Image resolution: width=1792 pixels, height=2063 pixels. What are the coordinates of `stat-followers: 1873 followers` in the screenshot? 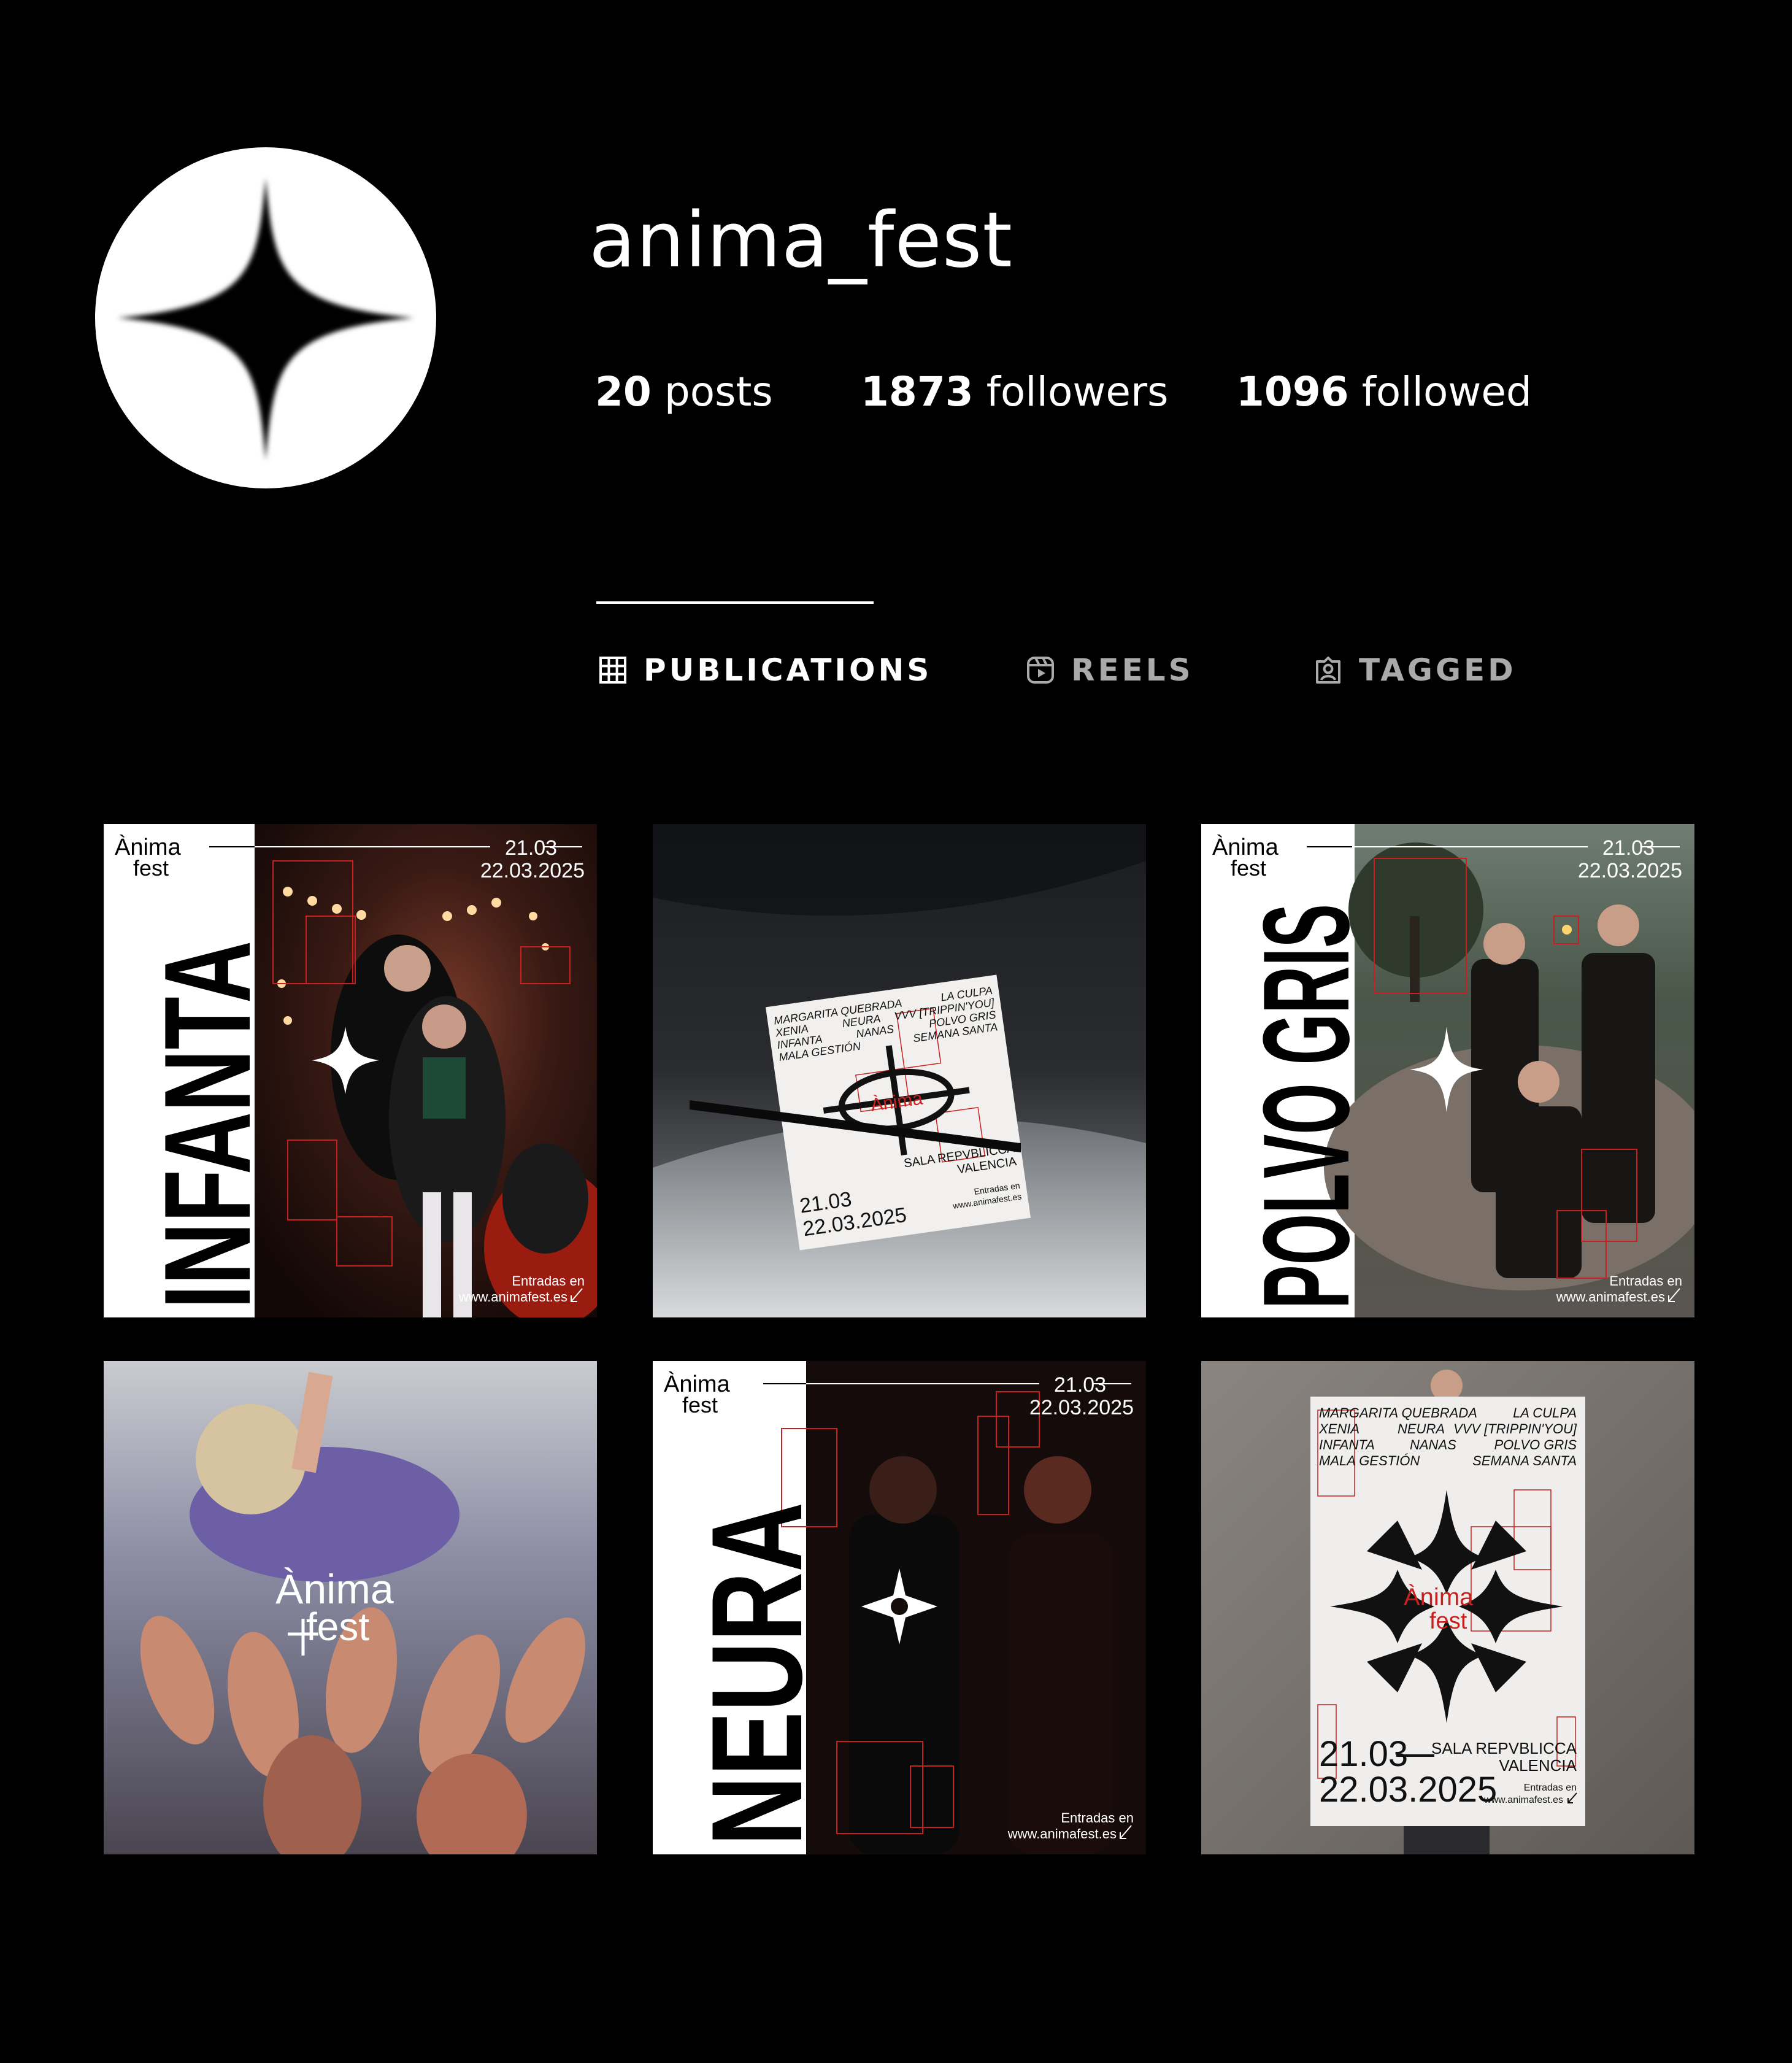 It's located at (1015, 391).